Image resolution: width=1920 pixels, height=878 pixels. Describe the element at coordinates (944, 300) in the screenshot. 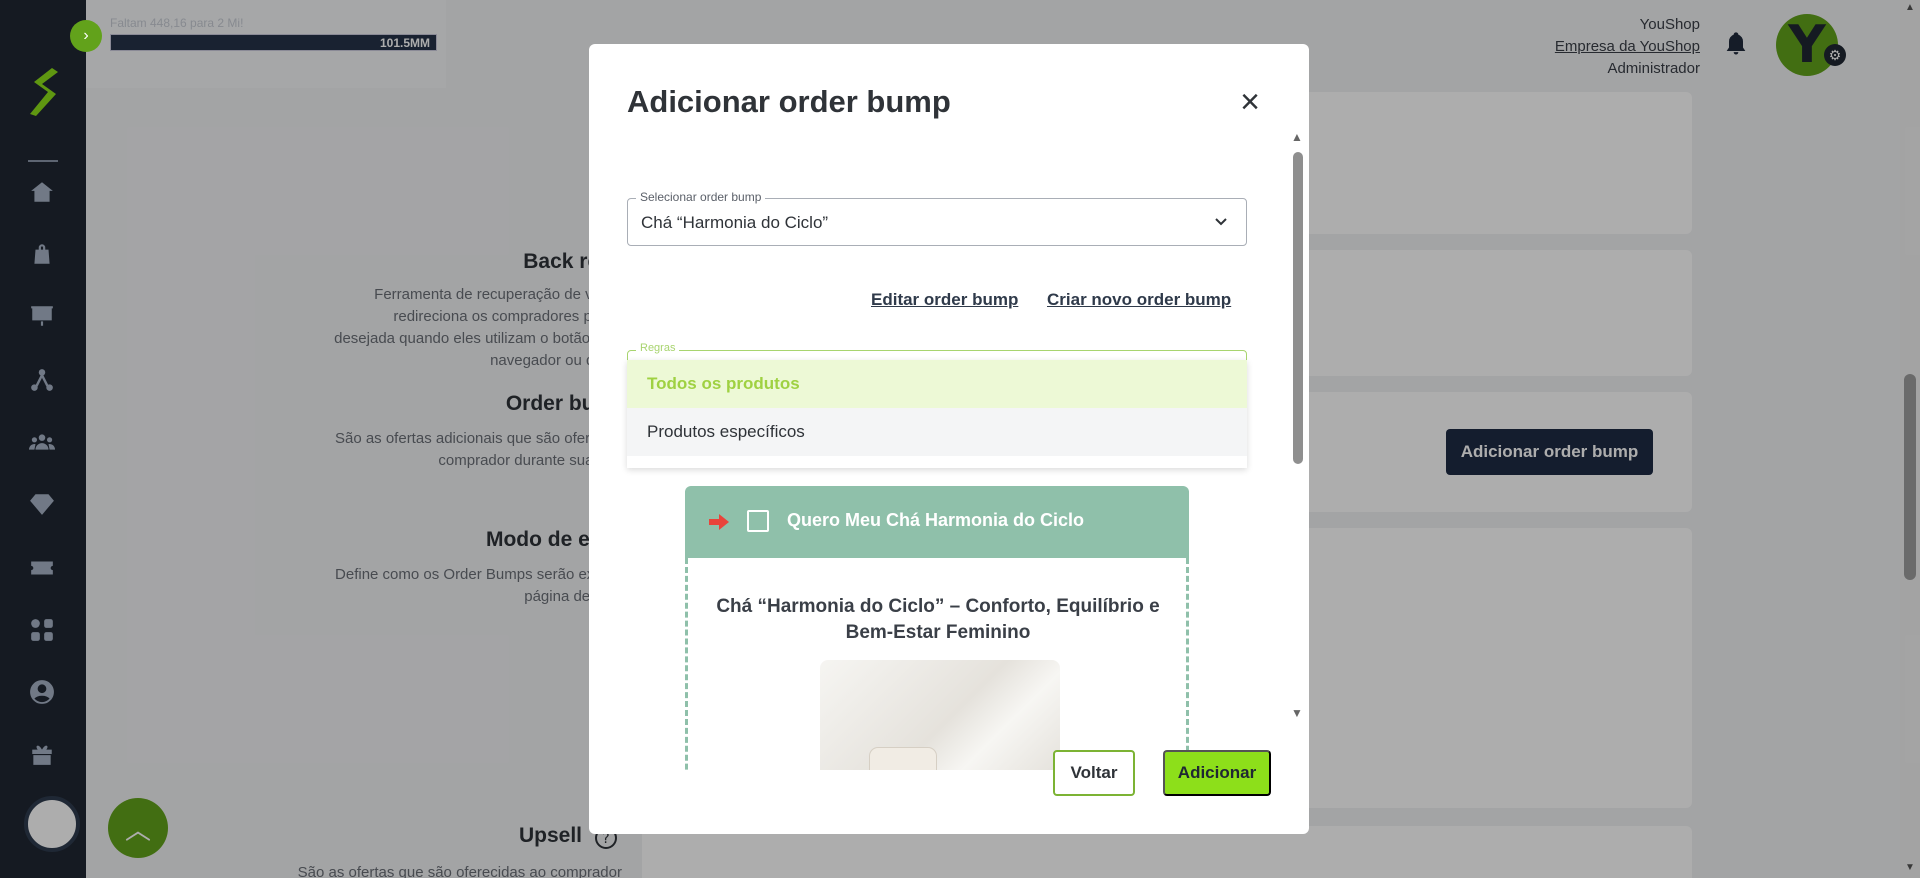

I see `edit-order-bump-link: Editar order bump` at that location.